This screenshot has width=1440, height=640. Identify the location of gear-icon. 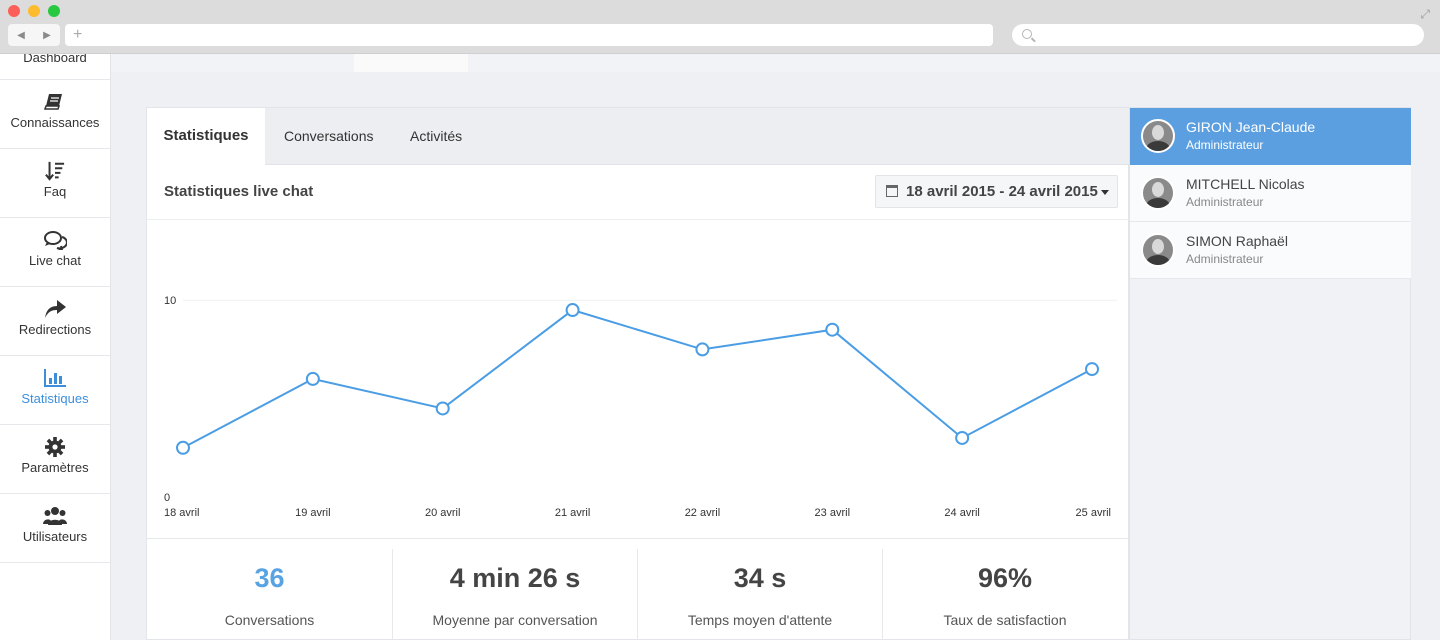
(55, 447).